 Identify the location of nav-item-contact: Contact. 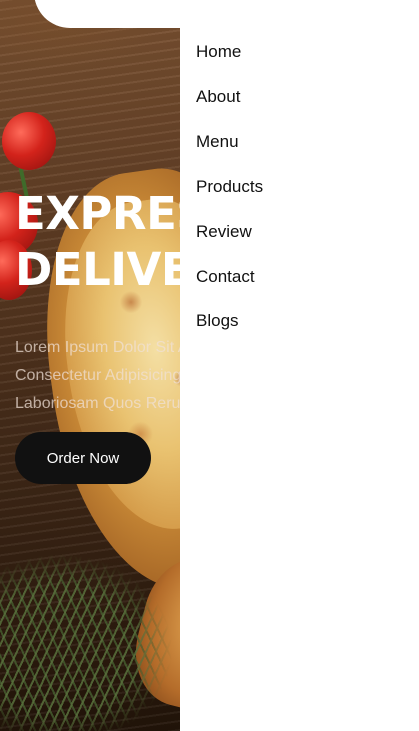
(225, 277).